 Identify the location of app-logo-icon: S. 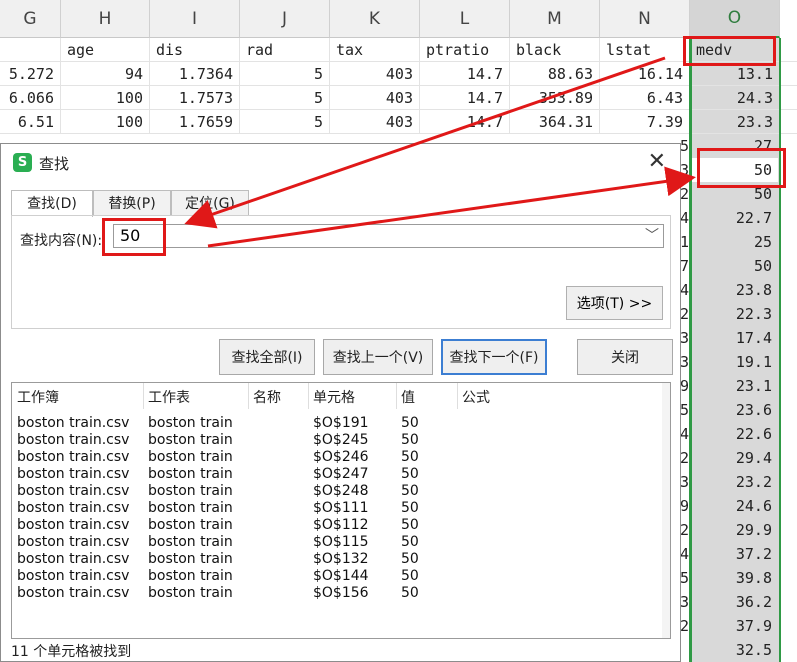
(22, 162).